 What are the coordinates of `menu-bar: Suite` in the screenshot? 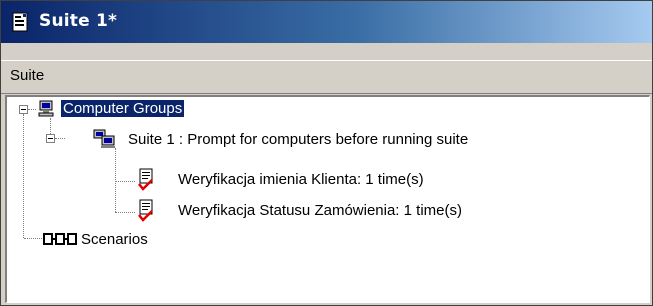 It's located at (326, 77).